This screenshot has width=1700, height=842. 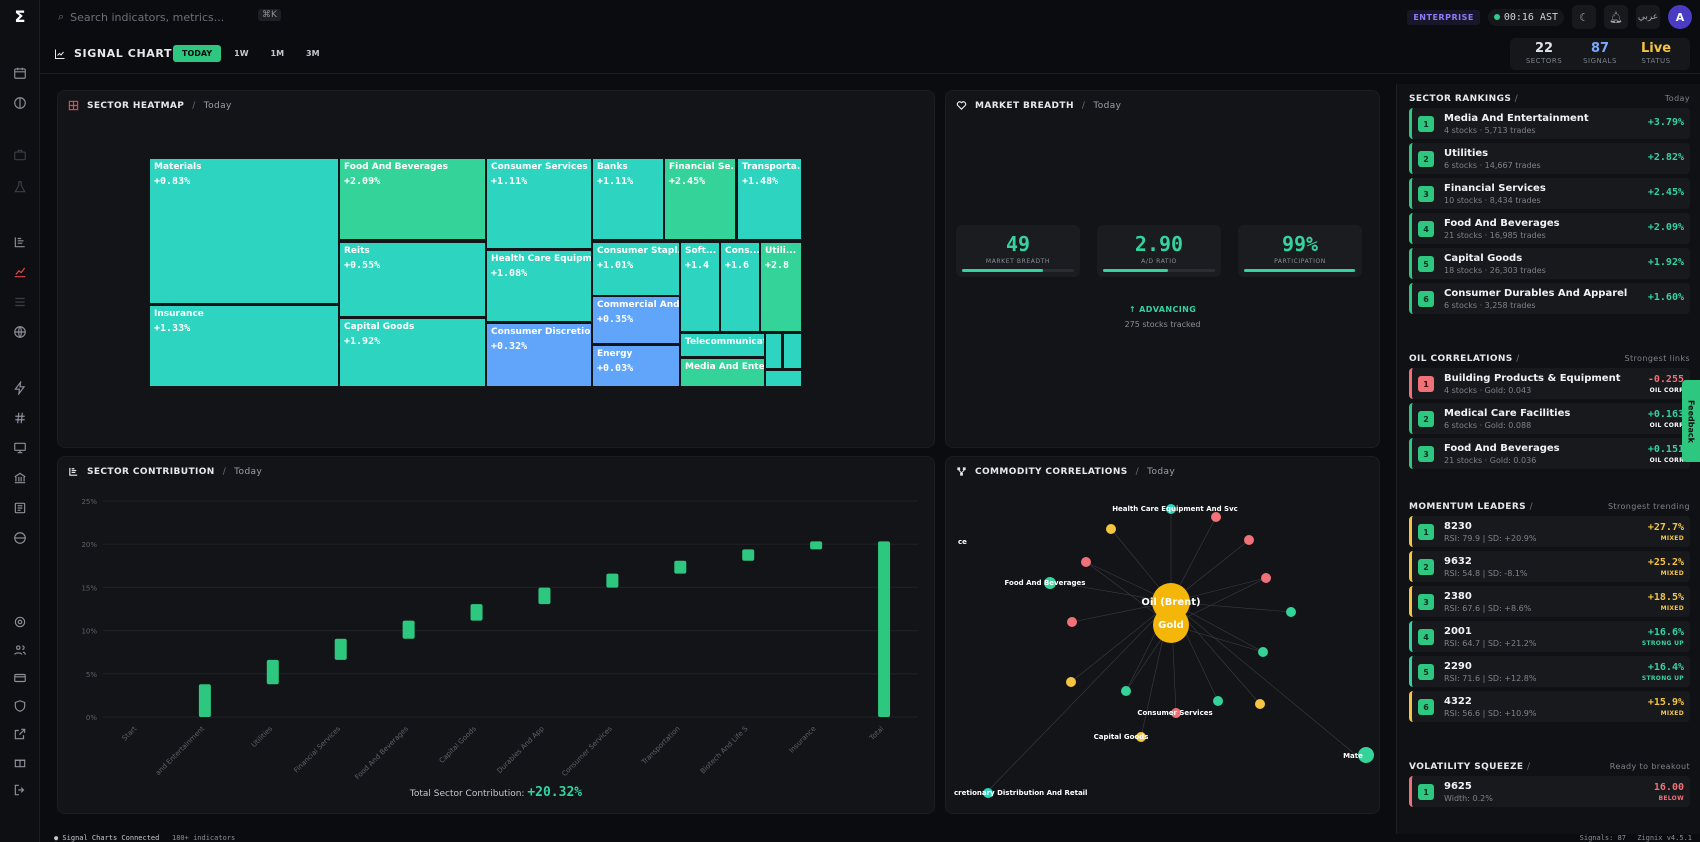 I want to click on settings-icon, so click(x=20, y=622).